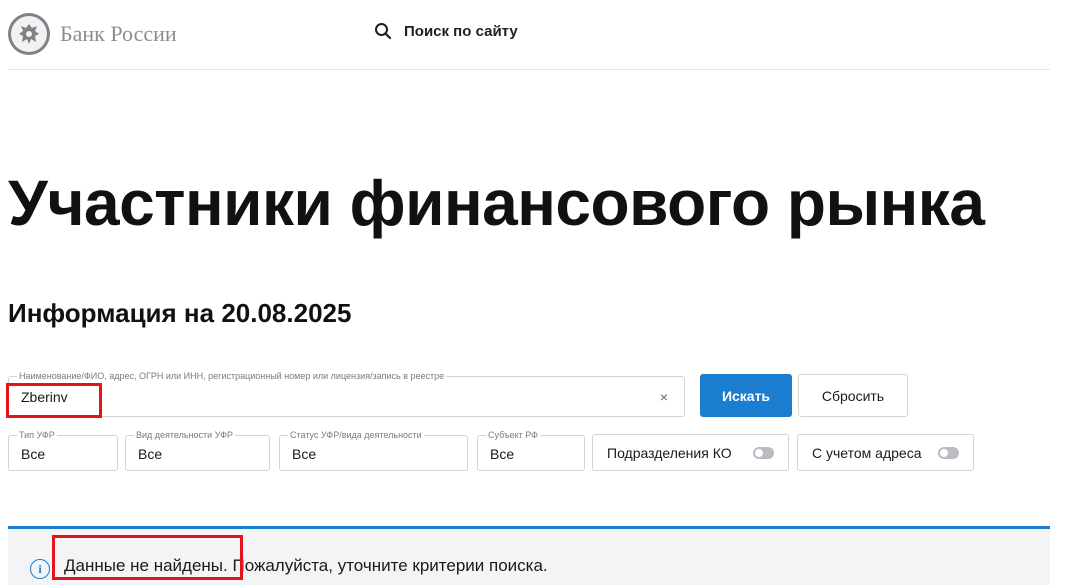 Image resolution: width=1065 pixels, height=585 pixels. What do you see at coordinates (37, 435) in the screenshot?
I see `filter-label: Тип УФР` at bounding box center [37, 435].